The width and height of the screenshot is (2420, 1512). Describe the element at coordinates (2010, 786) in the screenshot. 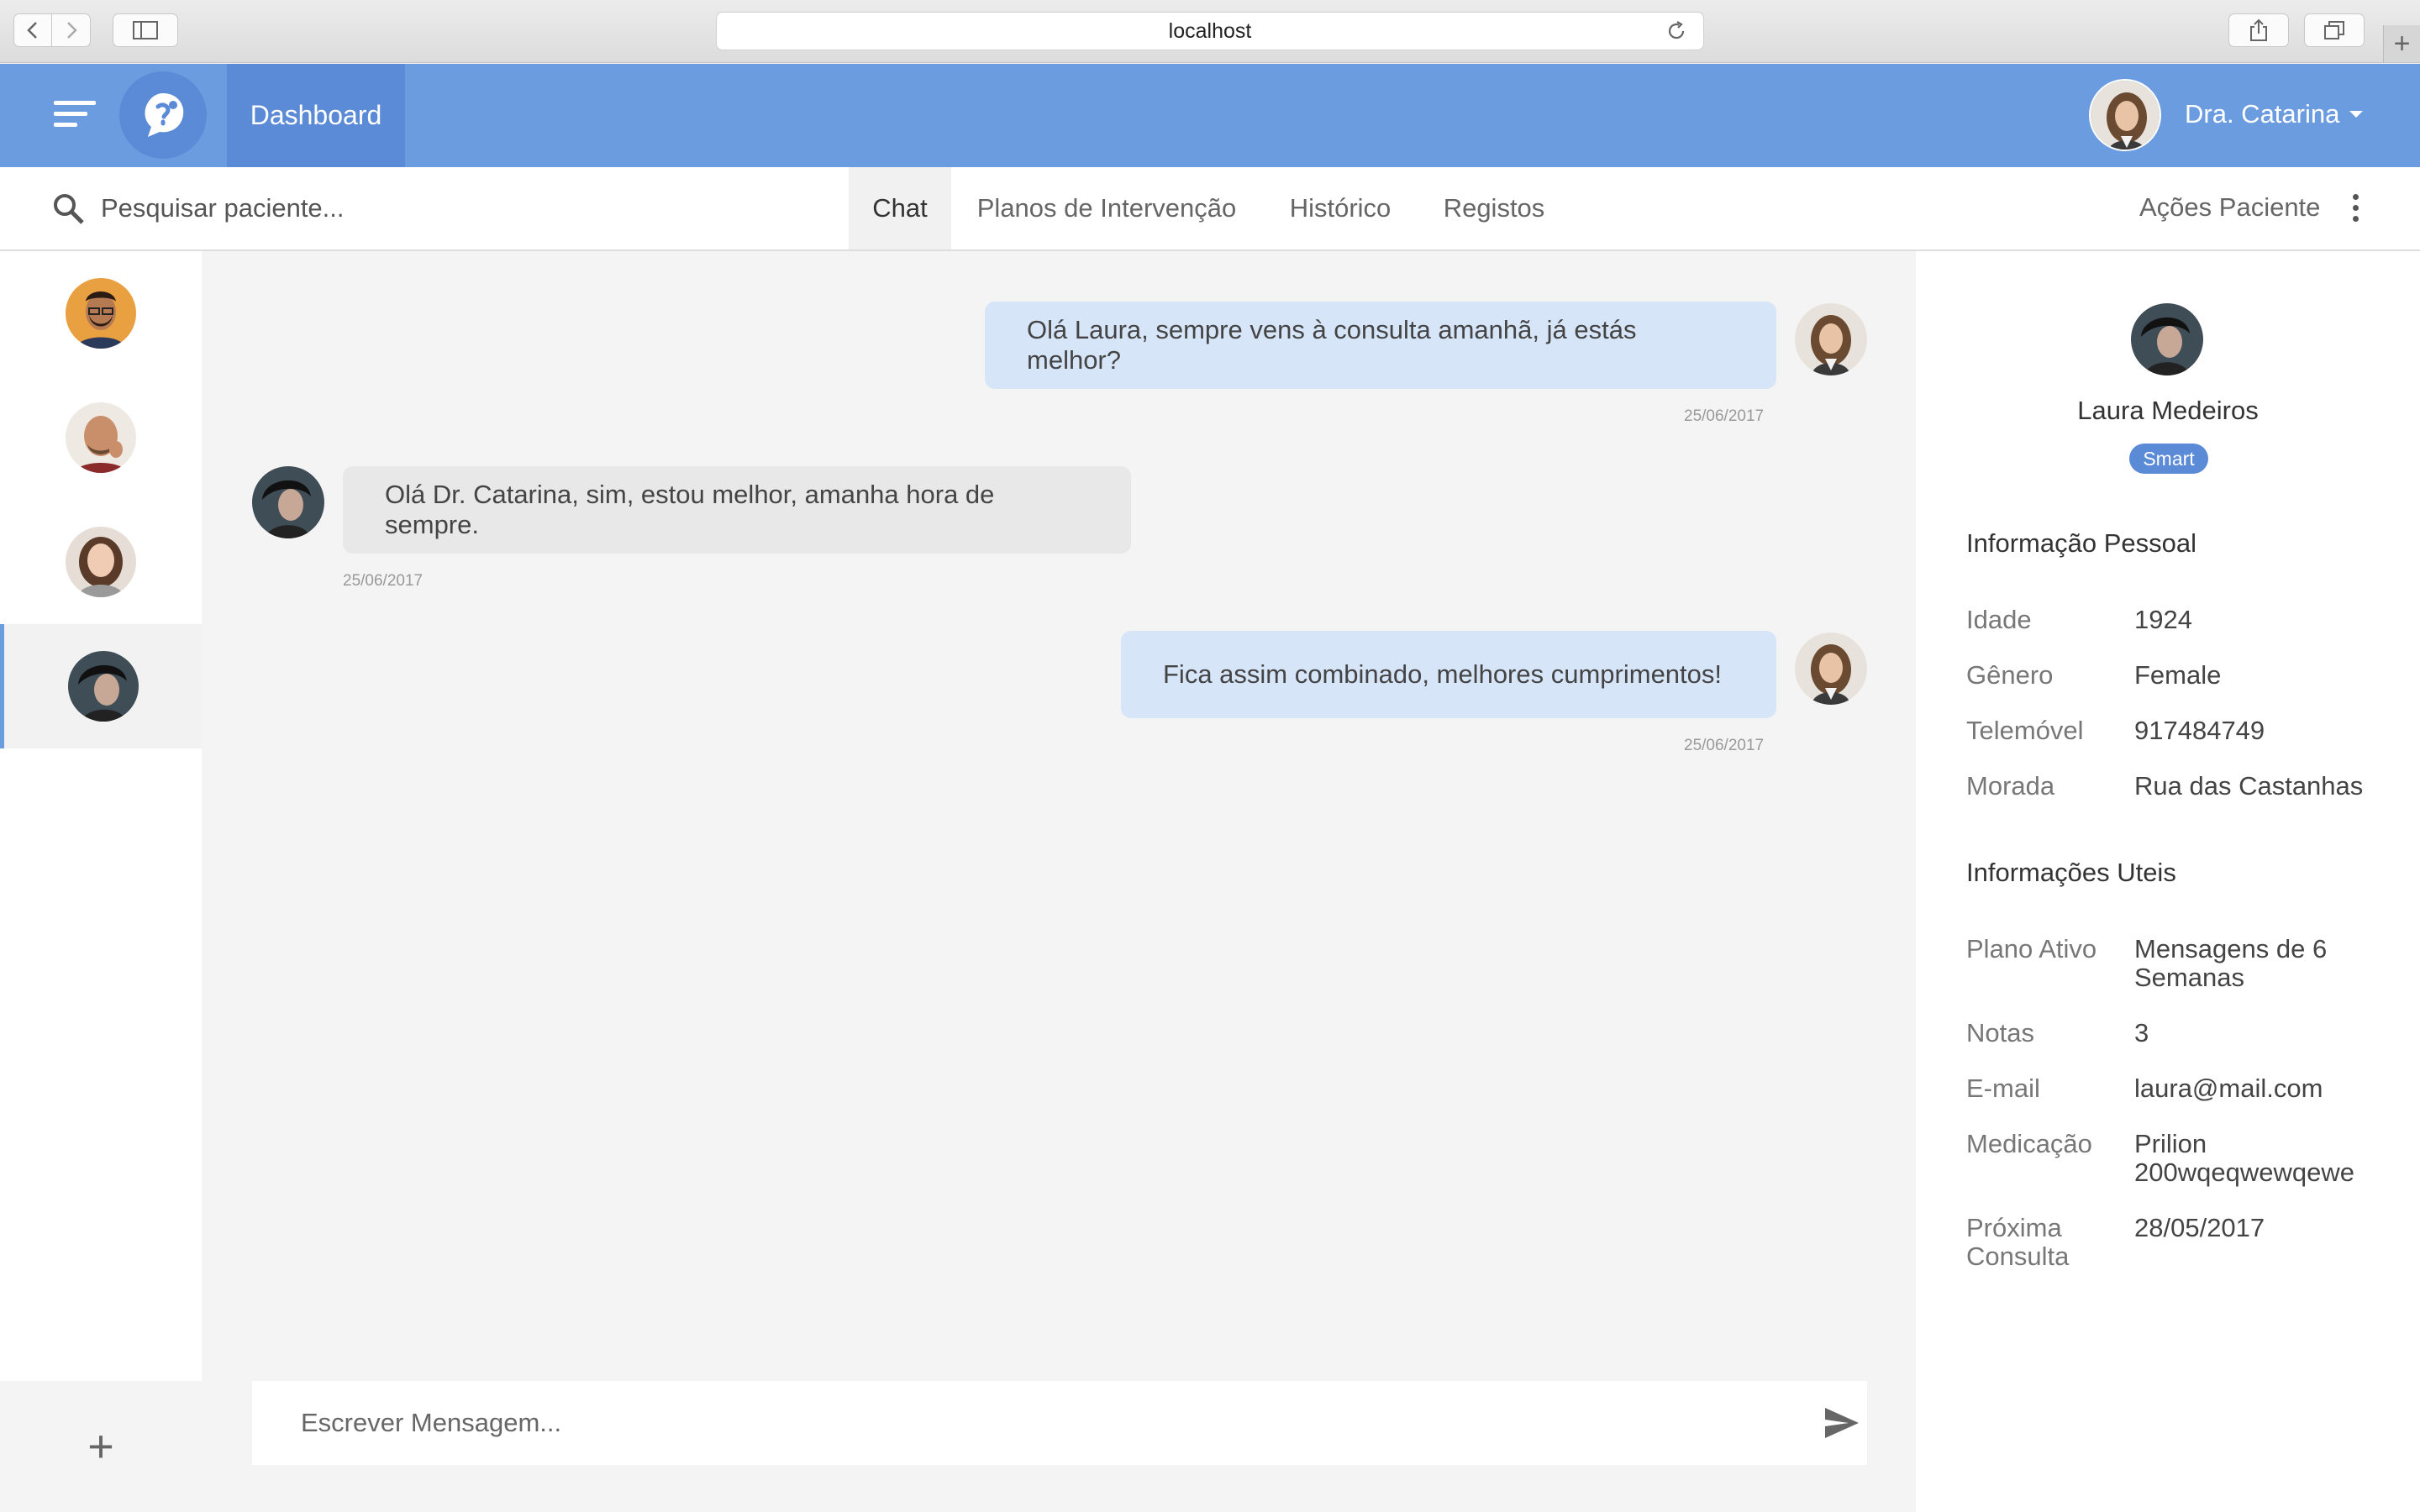

I see `info-label: Morada` at that location.